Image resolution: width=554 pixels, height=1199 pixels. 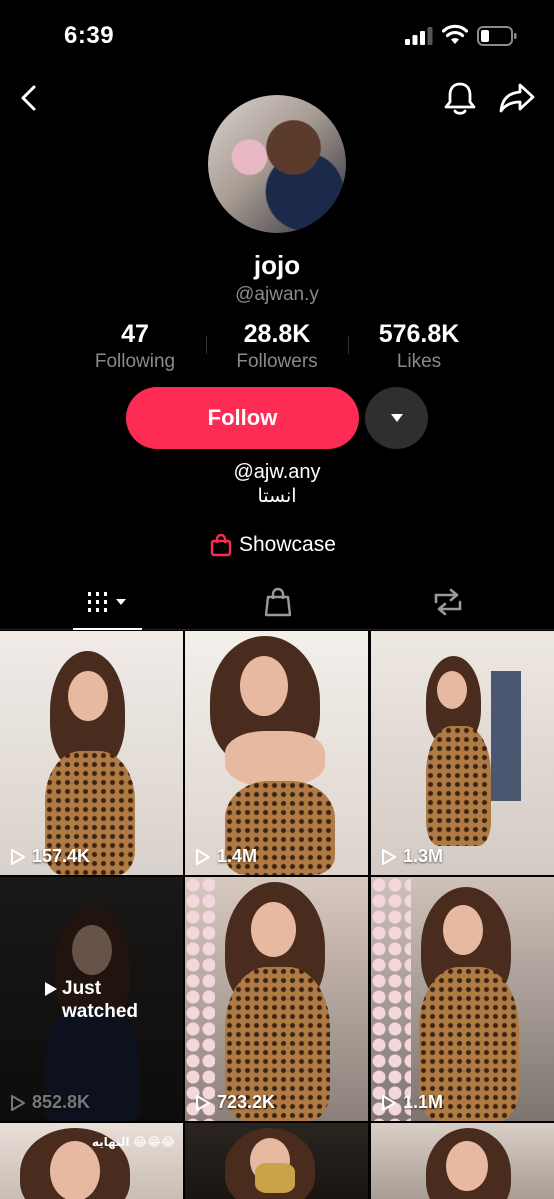 What do you see at coordinates (277, 38) in the screenshot?
I see `status-bar: 6:39` at bounding box center [277, 38].